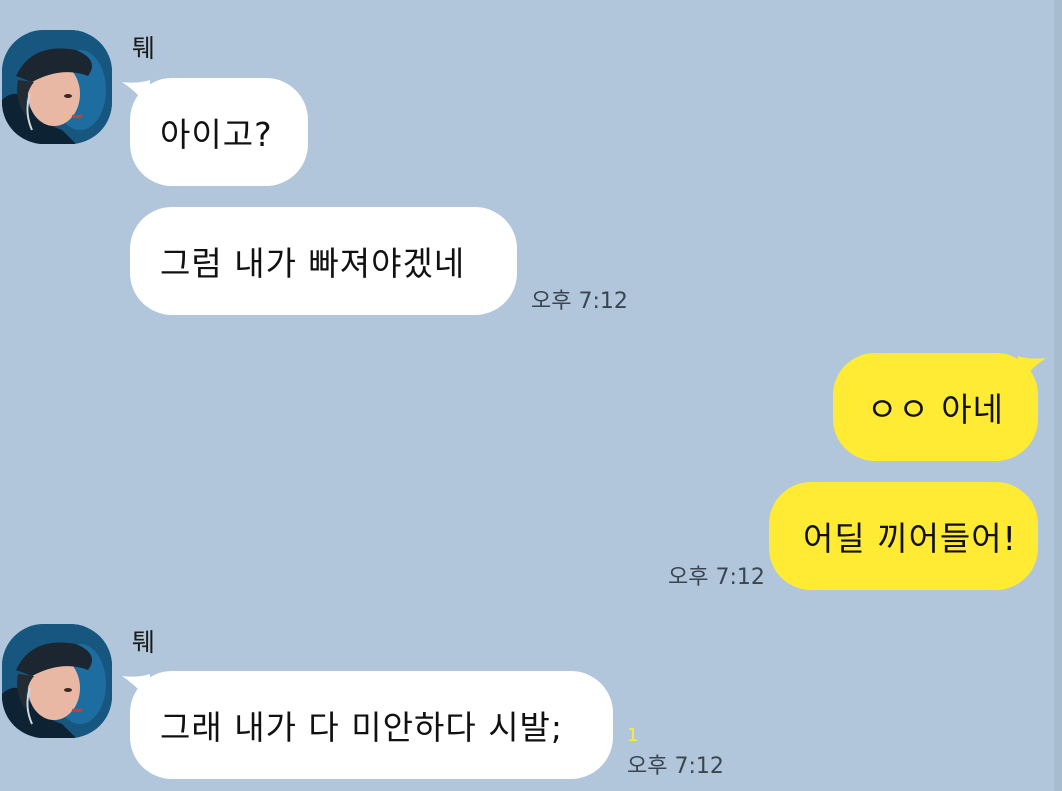 Image resolution: width=1062 pixels, height=791 pixels. I want to click on message-text: 아이고?, so click(216, 134).